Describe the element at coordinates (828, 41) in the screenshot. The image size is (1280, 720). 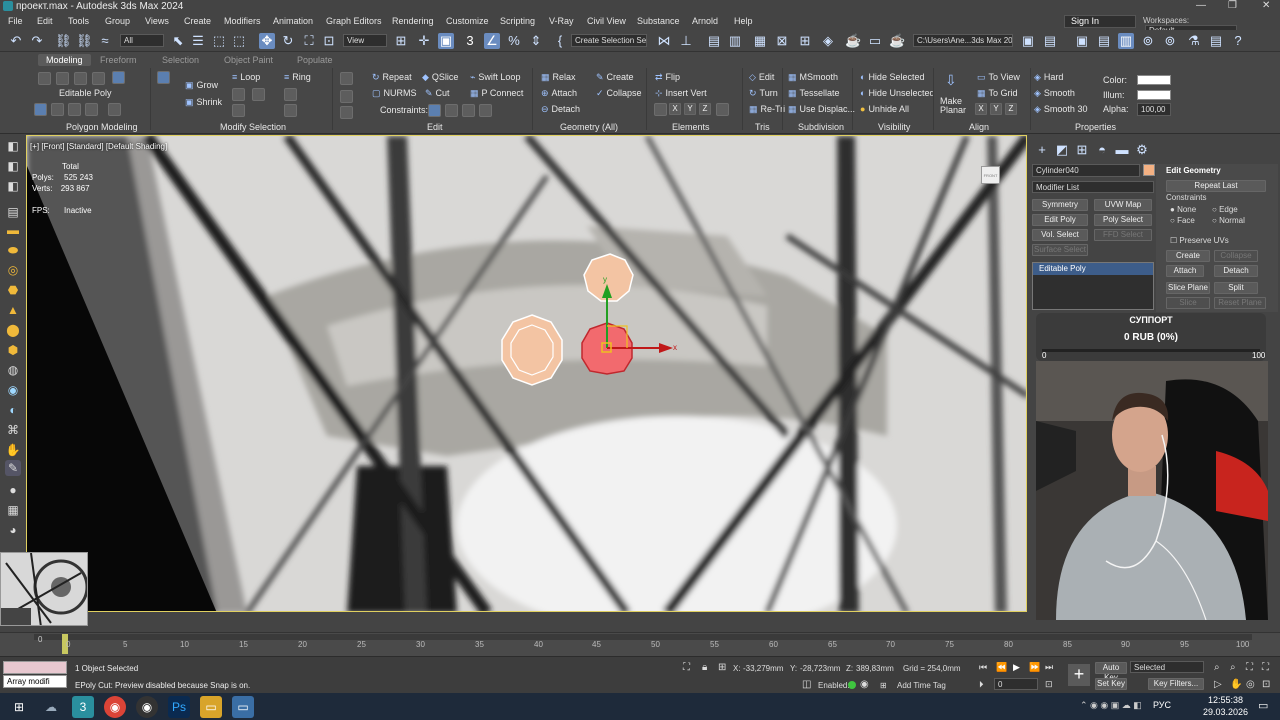
I see `material-editor-icon: ◈` at that location.